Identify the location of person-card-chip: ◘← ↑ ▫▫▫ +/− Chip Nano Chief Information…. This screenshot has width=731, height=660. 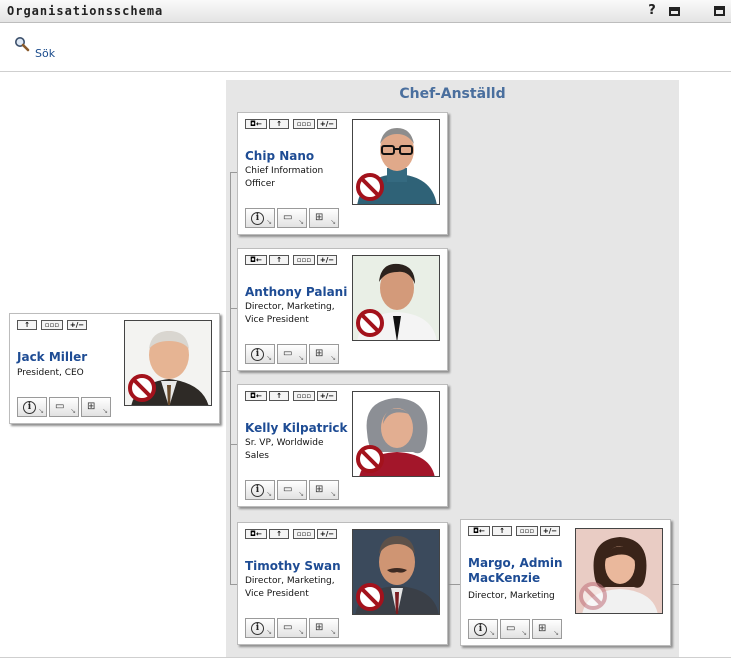
(342, 173).